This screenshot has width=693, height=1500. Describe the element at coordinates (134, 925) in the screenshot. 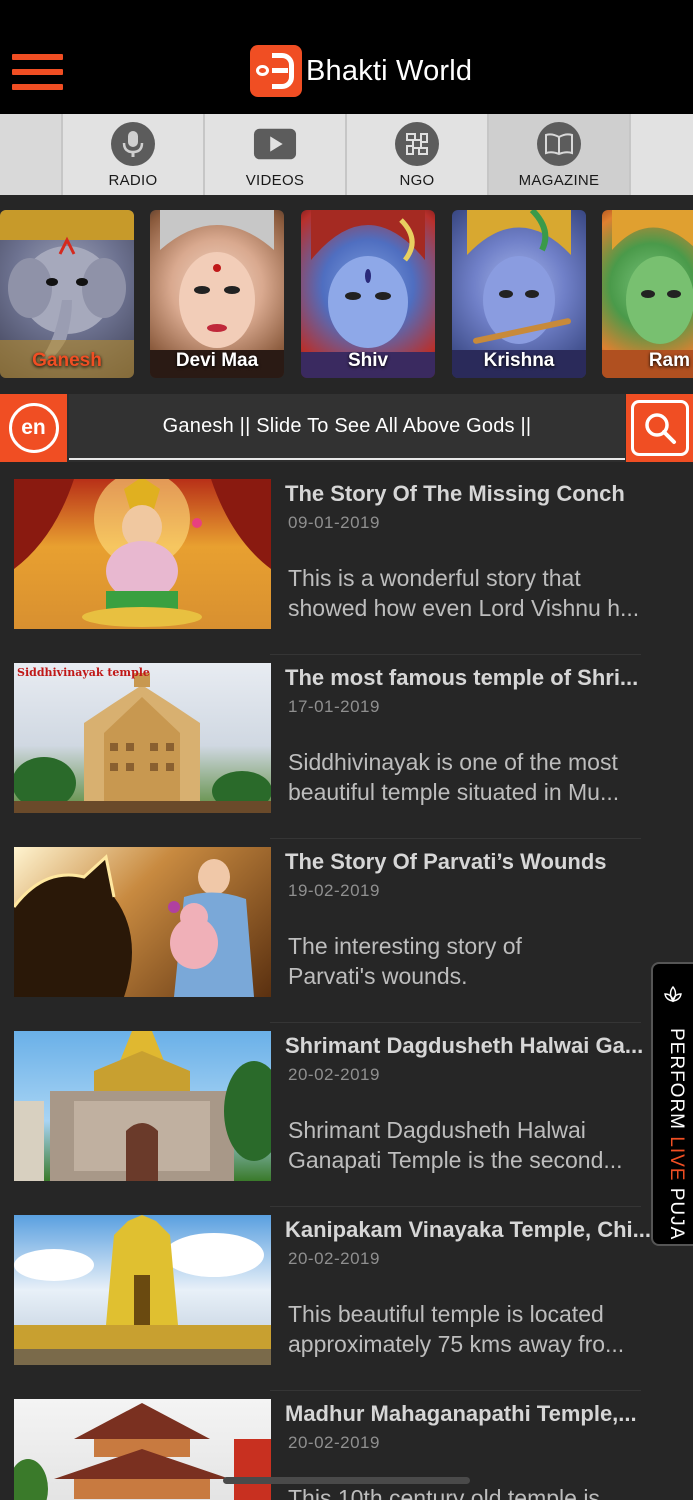

I see `parvati-thumbnail-image` at that location.